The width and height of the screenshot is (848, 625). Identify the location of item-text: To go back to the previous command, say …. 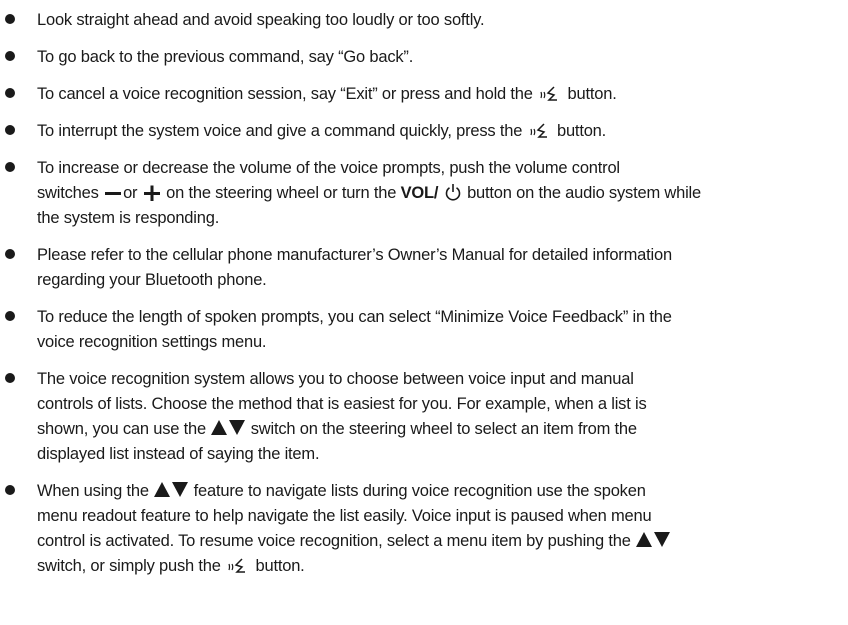
(225, 57).